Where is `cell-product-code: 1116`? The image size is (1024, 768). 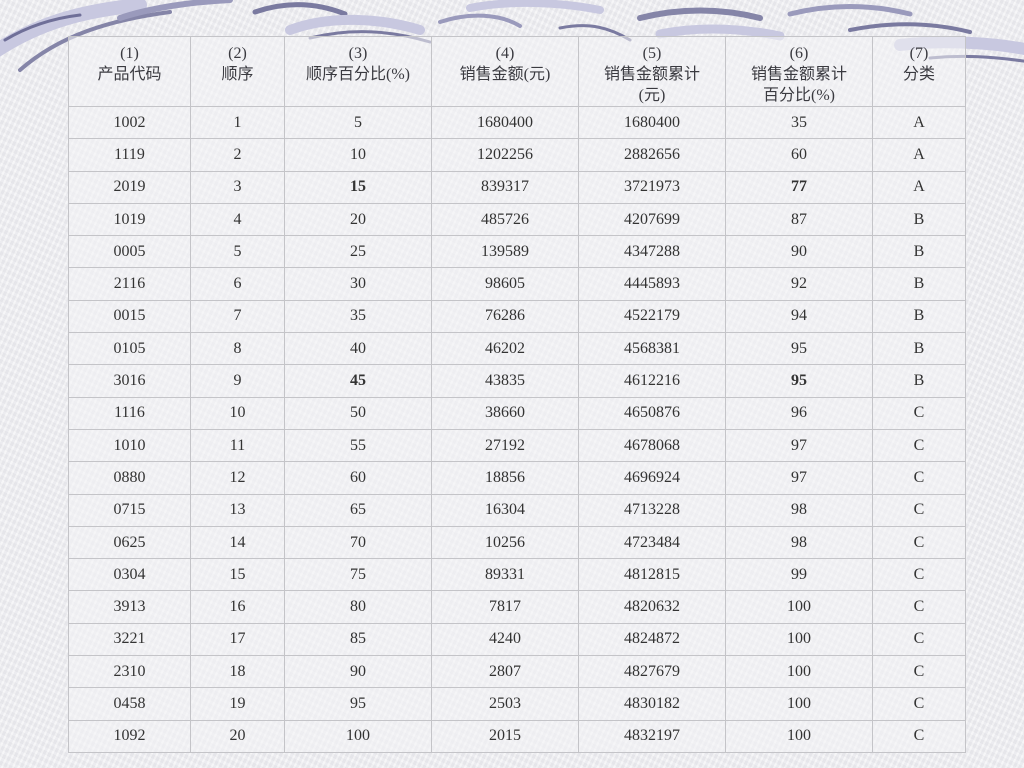 cell-product-code: 1116 is located at coordinates (129, 413).